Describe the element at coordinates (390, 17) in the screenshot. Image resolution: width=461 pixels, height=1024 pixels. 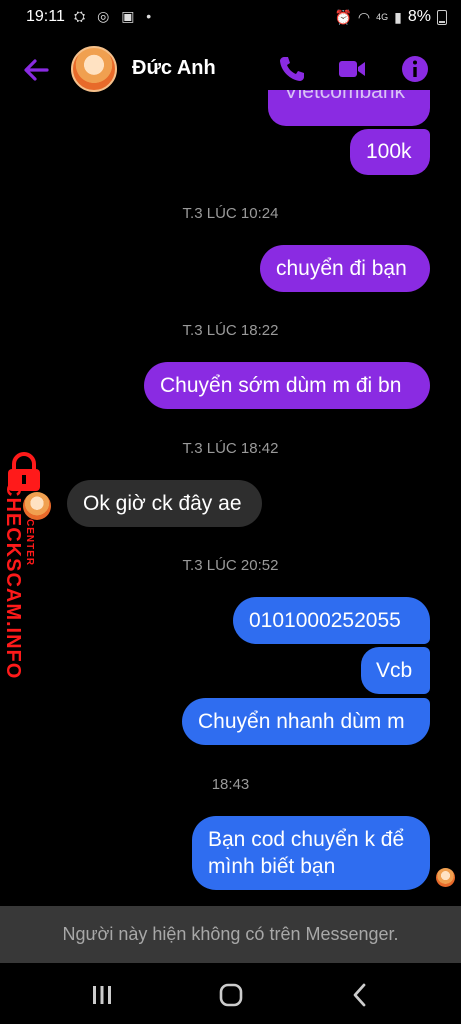
I see `status-right: ⏰ ◠ 4G ▮ 8%` at that location.